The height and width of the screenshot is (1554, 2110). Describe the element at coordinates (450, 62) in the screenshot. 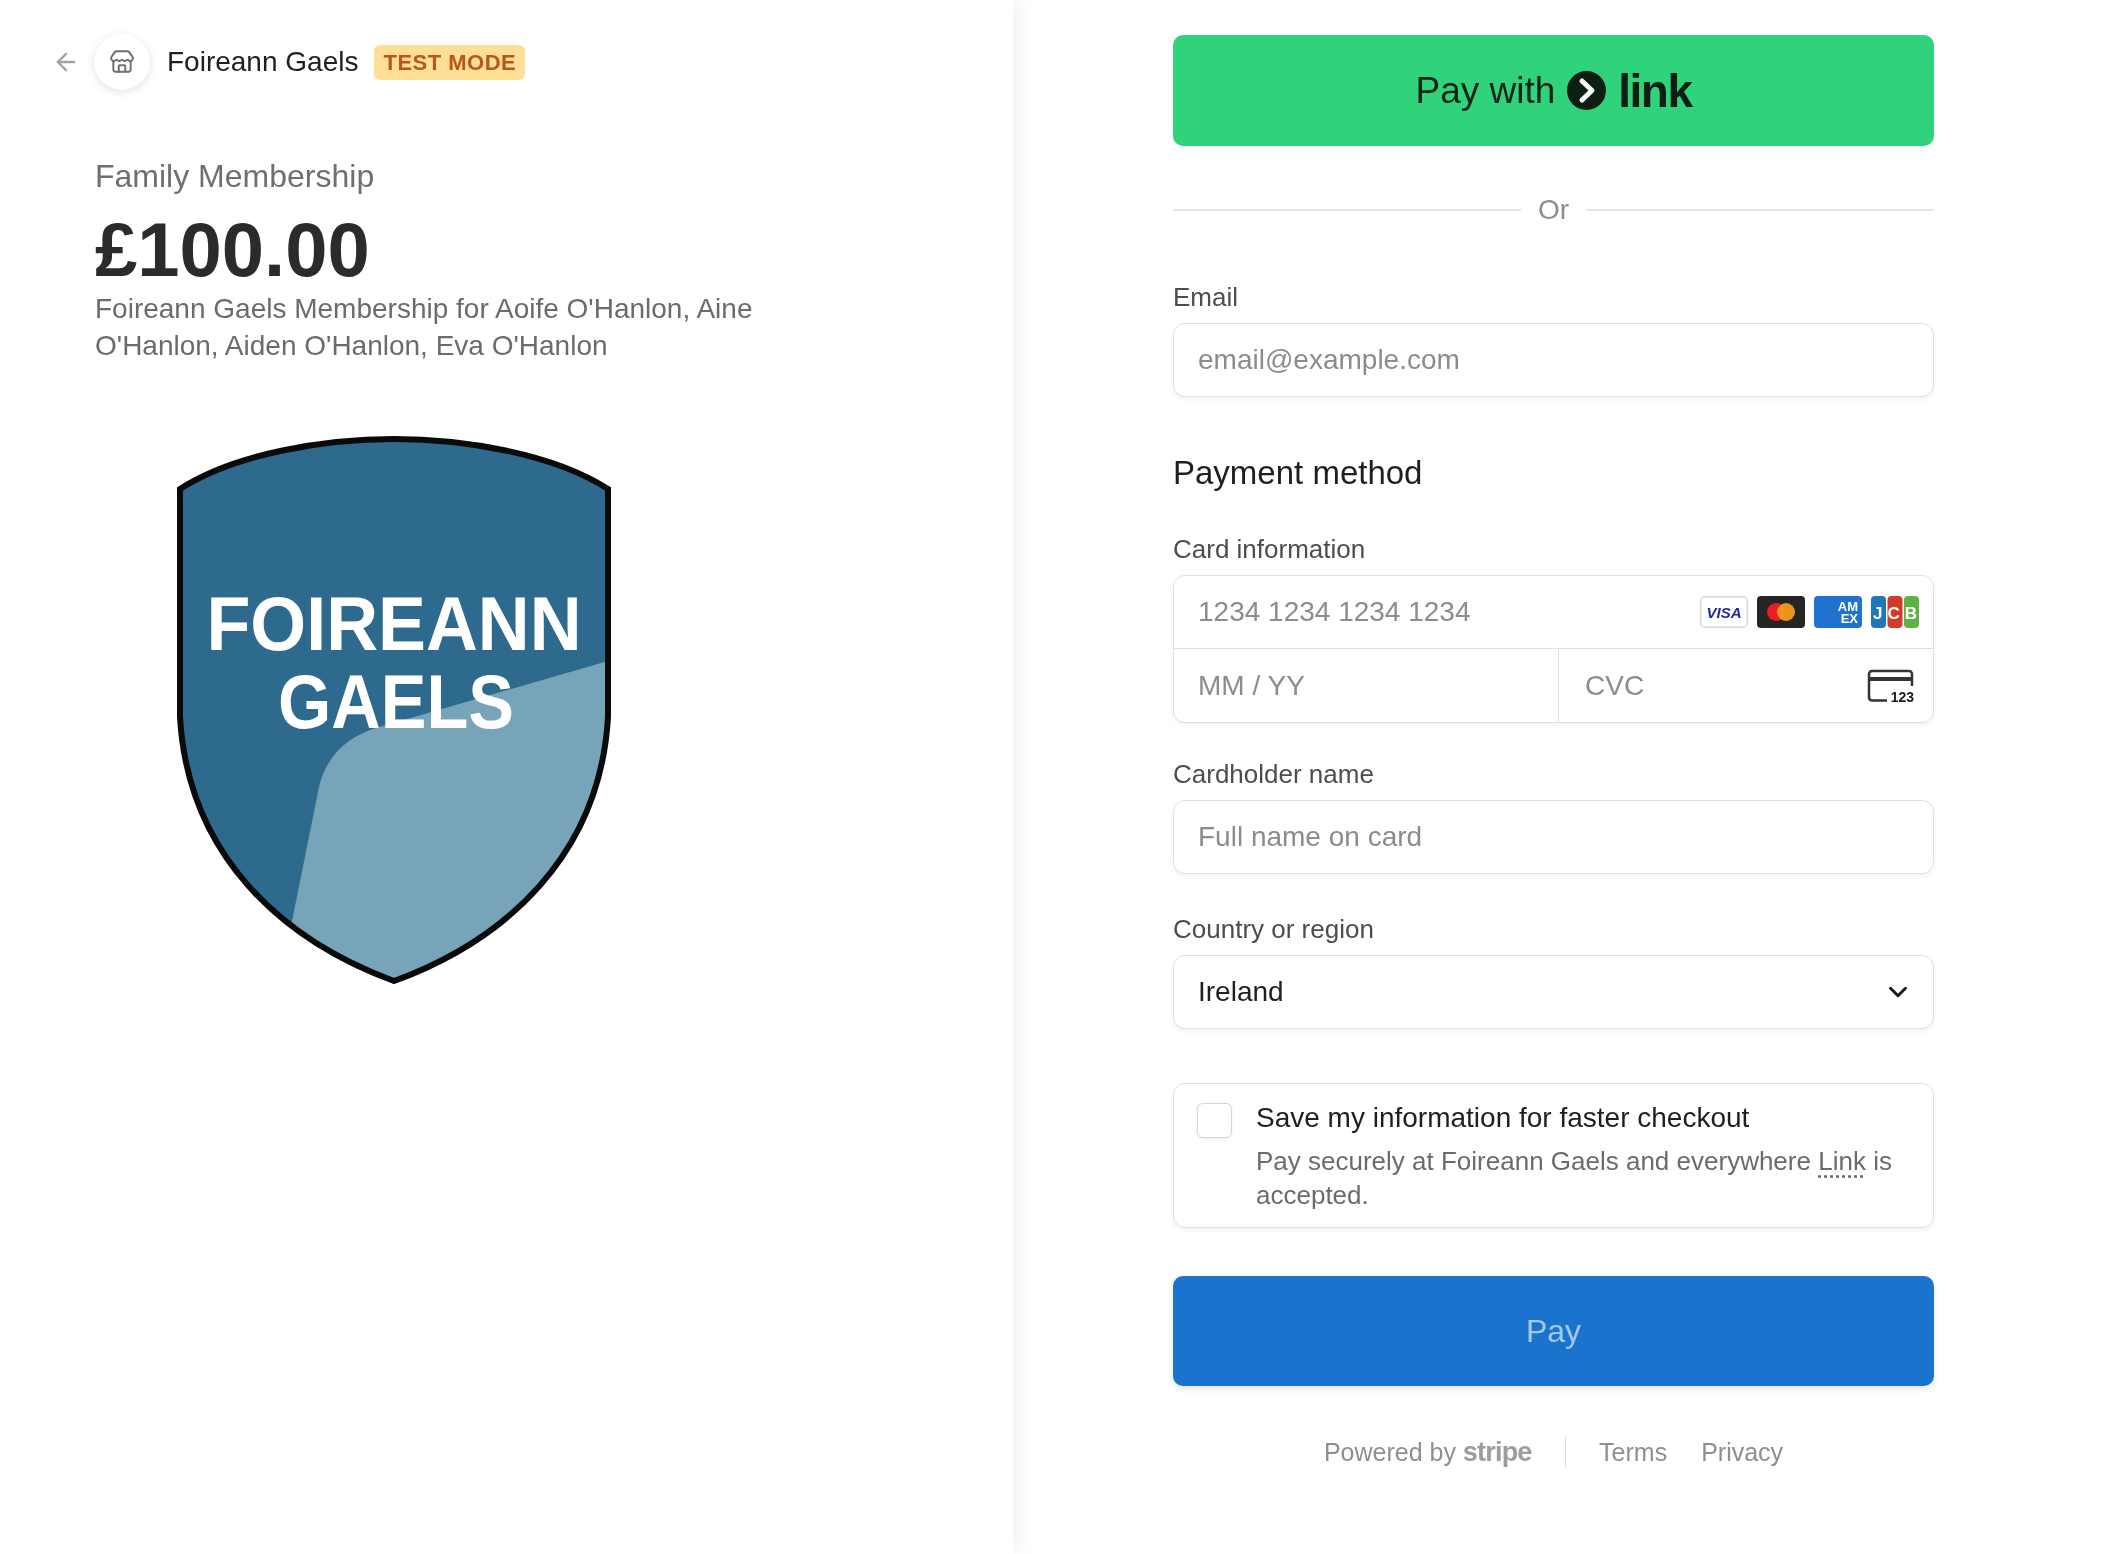

I see `test-mode-badge: TEST MODE` at that location.